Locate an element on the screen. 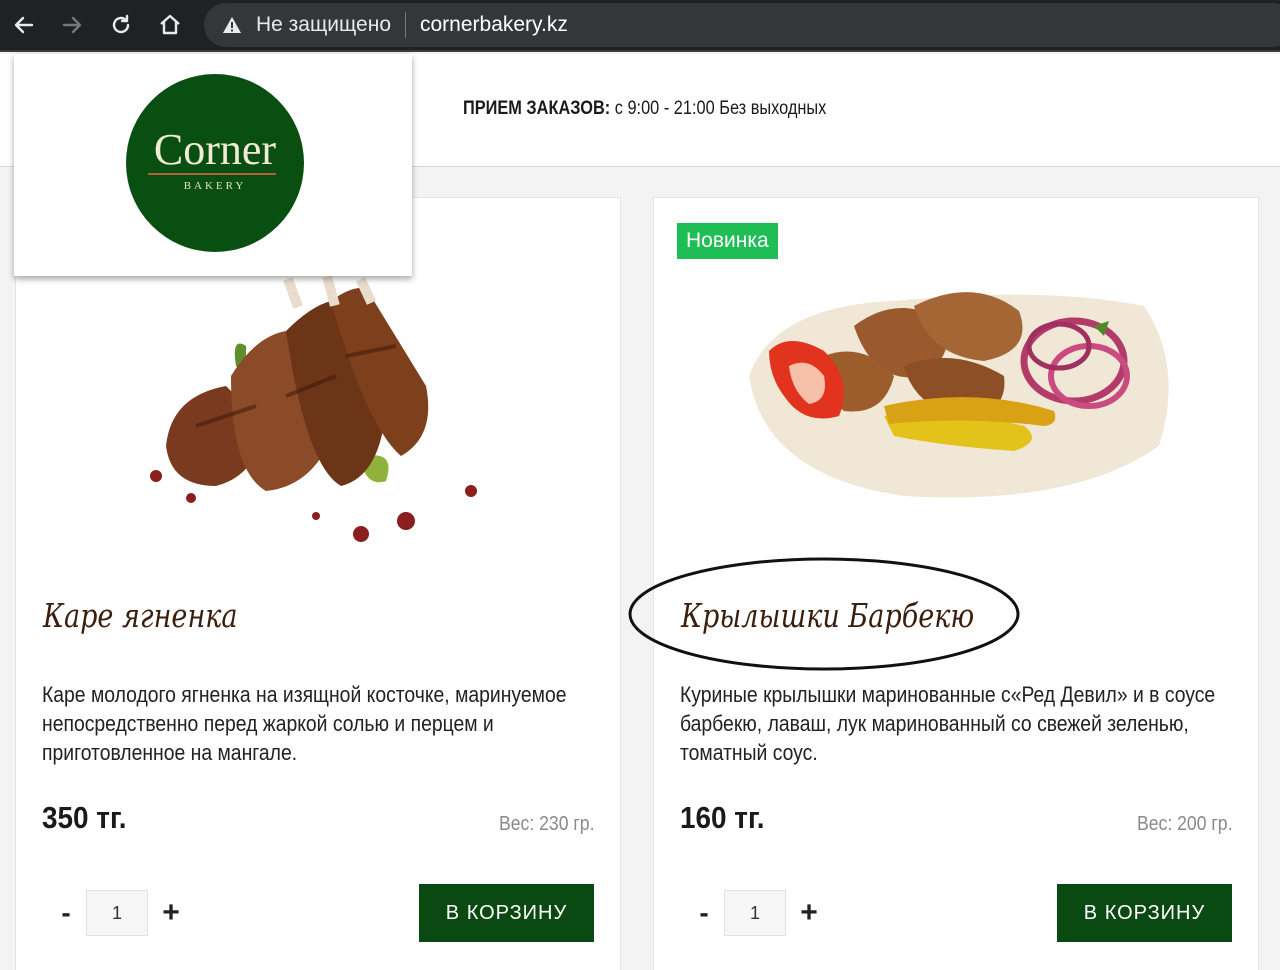 The height and width of the screenshot is (970, 1280). product-title: Каре ягненка is located at coordinates (140, 615).